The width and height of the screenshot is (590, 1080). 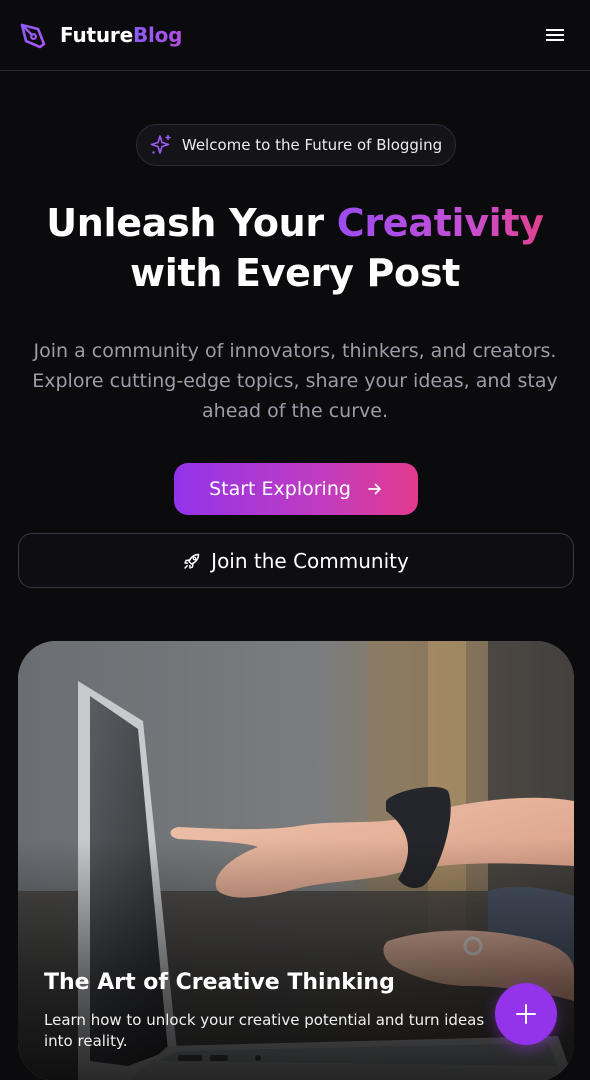 I want to click on brand-name-first: Future, so click(x=96, y=35).